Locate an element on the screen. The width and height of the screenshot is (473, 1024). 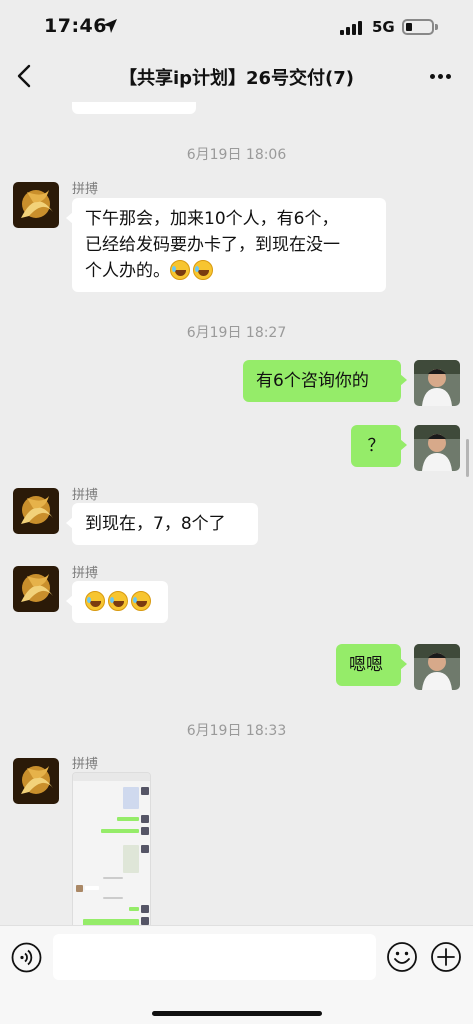
home-indicator is located at coordinates (237, 1013).